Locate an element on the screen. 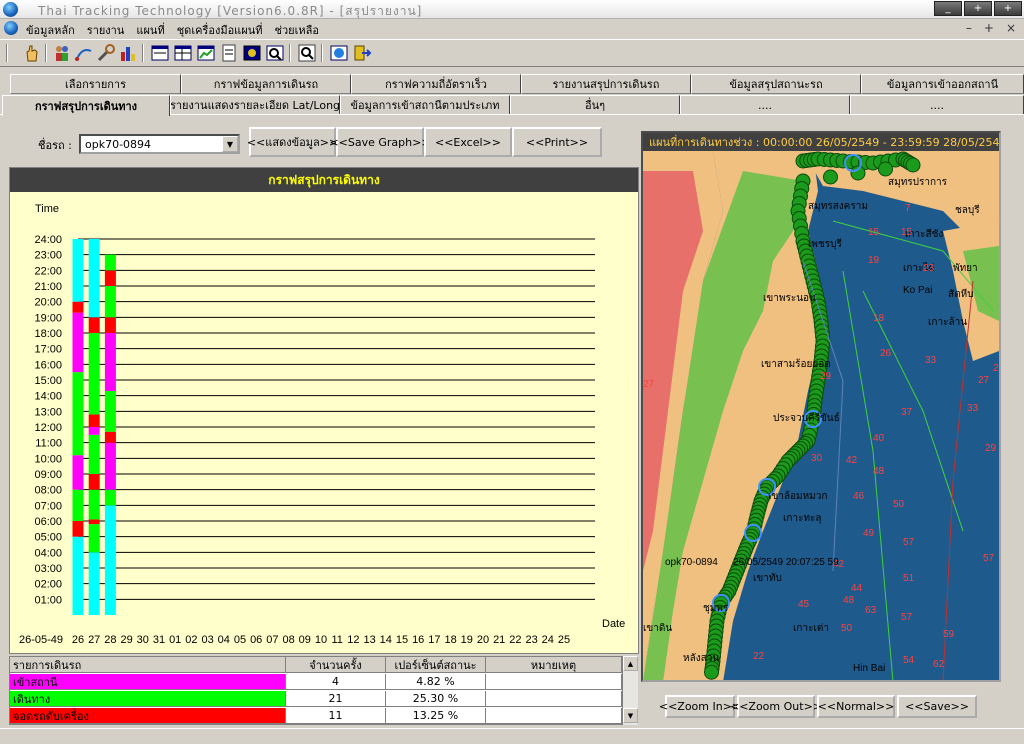  scroll-down-icon: ▼ is located at coordinates (630, 715).